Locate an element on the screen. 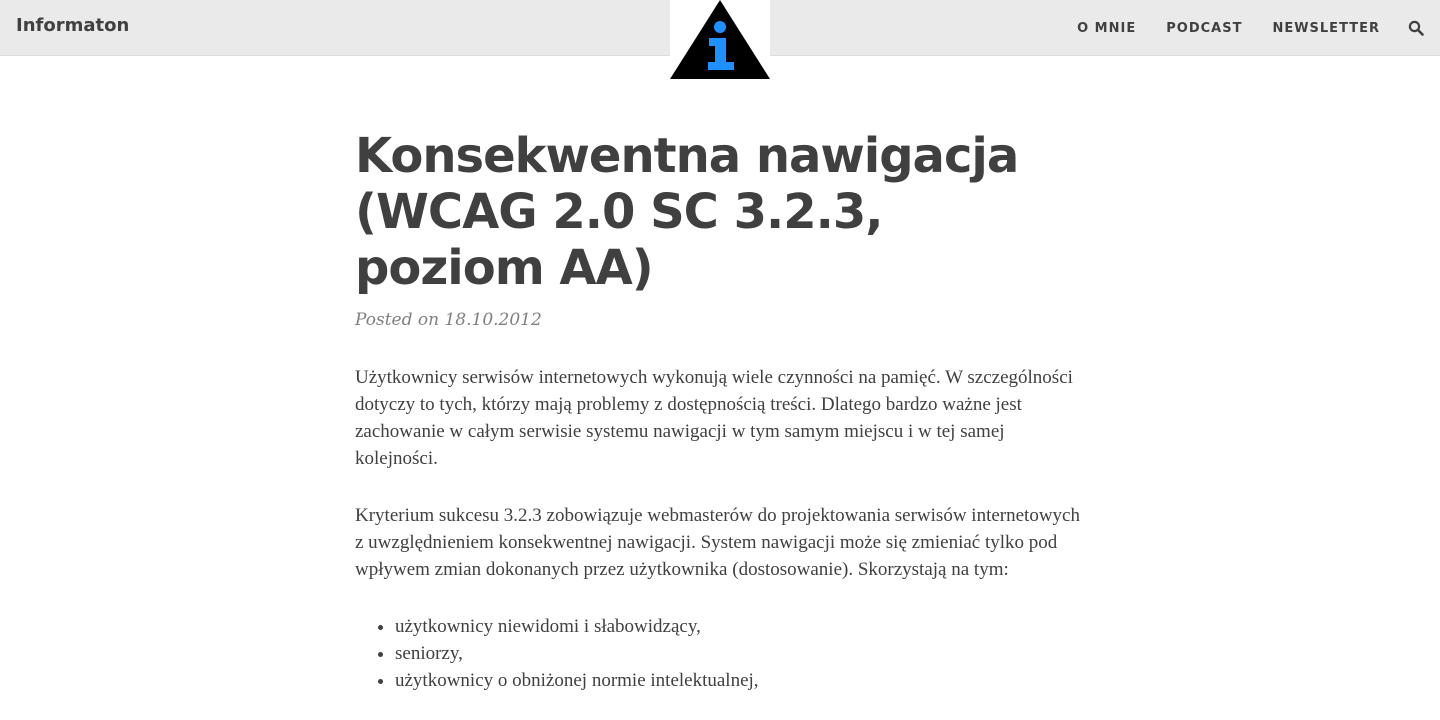 The image size is (1440, 720). info-triangle-logo-icon is located at coordinates (720, 39).